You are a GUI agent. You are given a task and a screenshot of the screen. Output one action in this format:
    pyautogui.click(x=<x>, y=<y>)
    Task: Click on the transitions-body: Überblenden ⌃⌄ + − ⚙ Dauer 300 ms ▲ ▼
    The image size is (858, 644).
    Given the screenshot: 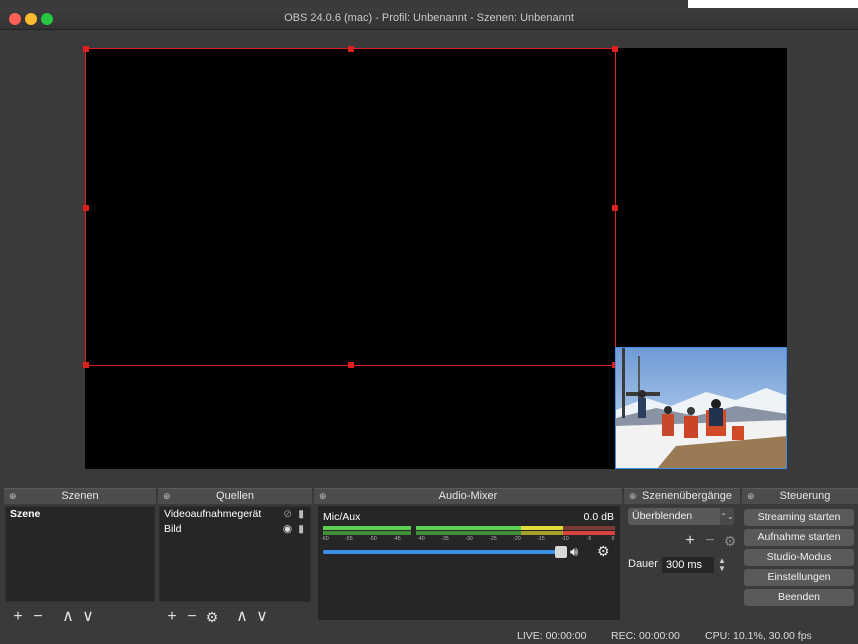 What is the action you would take?
    pyautogui.click(x=682, y=563)
    